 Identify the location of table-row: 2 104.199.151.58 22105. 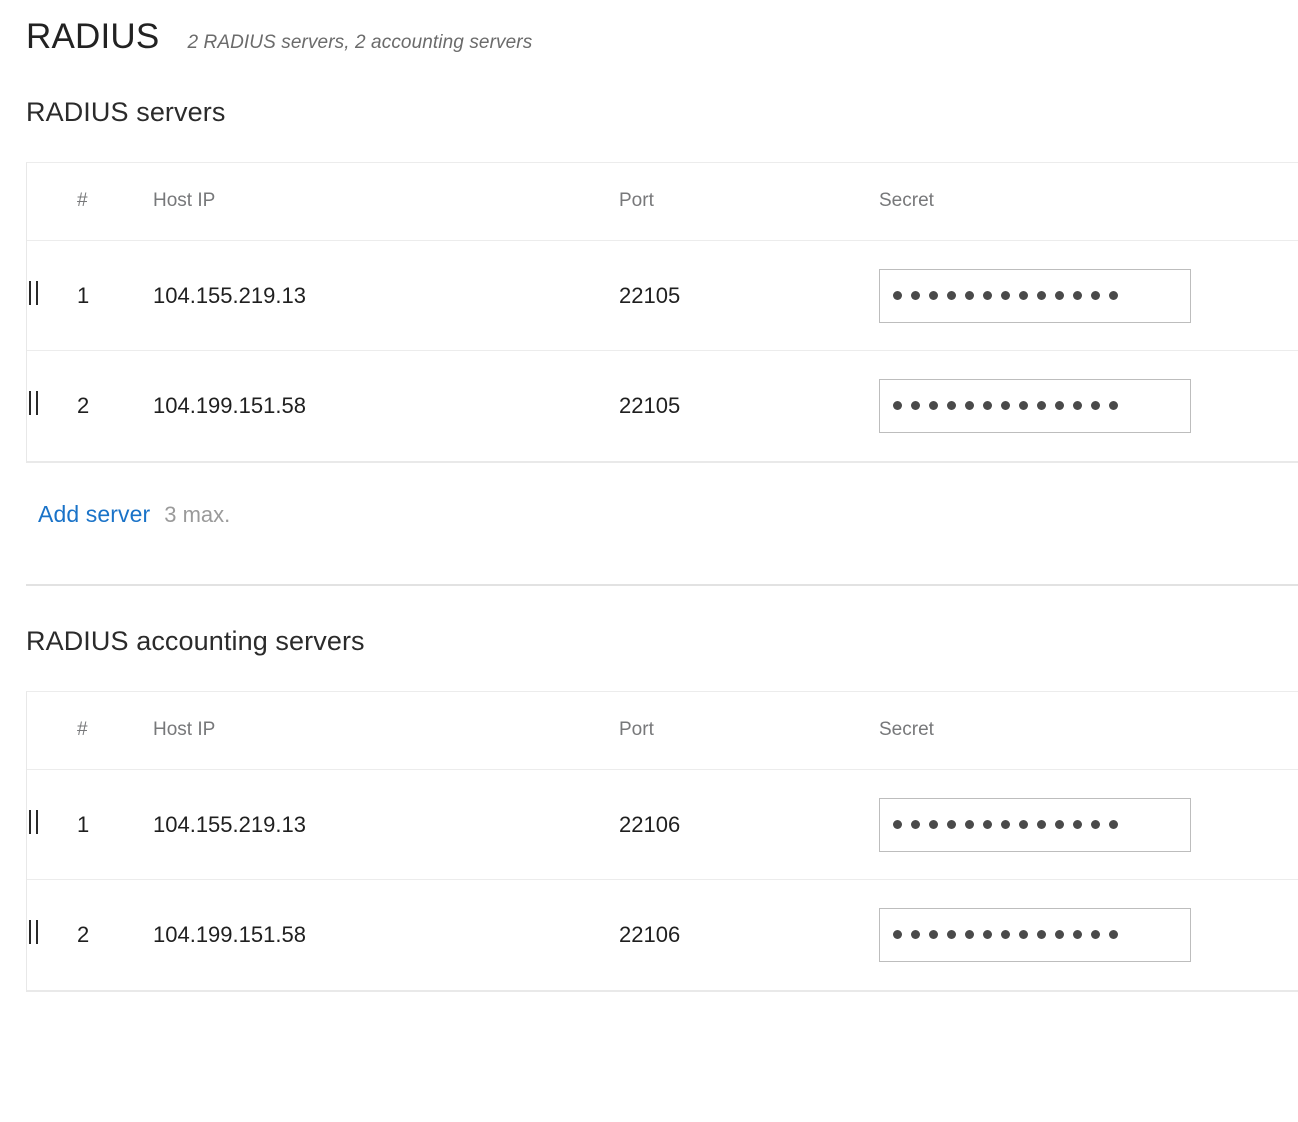
(662, 405).